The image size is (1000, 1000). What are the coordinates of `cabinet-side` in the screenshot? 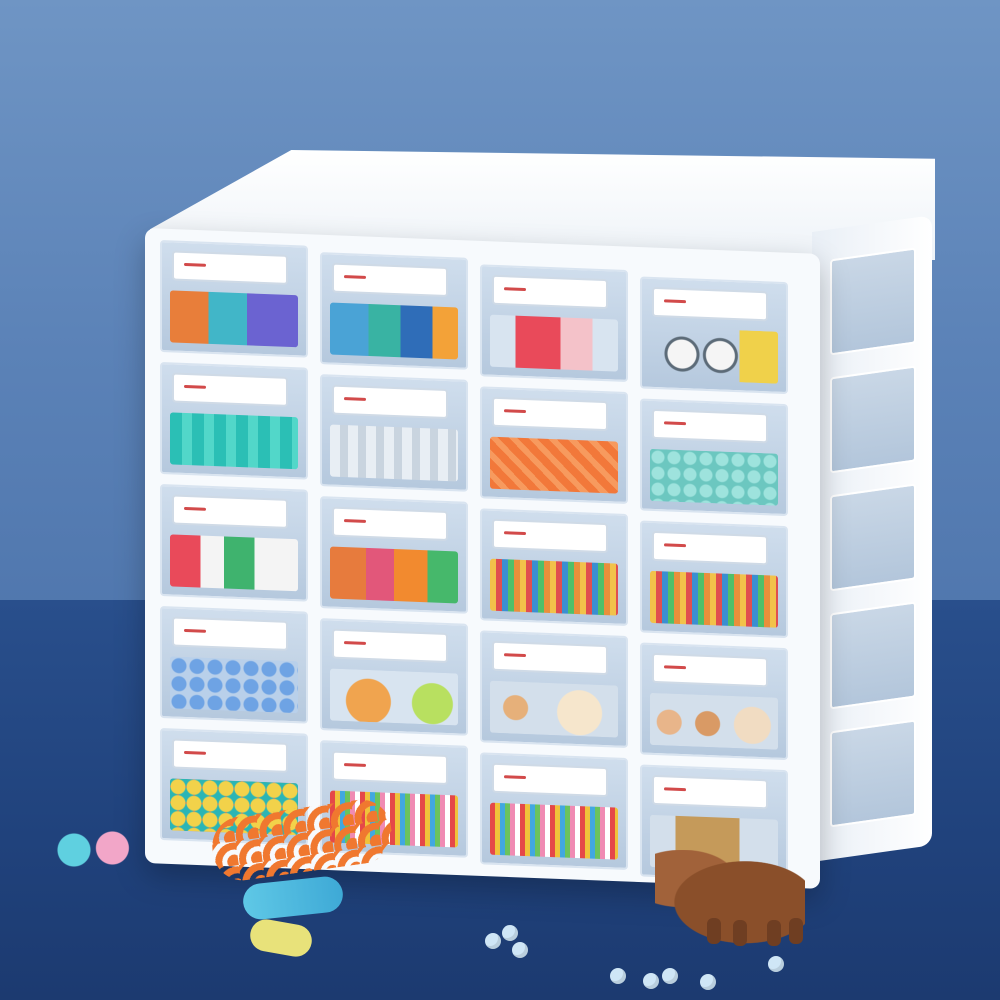 It's located at (872, 538).